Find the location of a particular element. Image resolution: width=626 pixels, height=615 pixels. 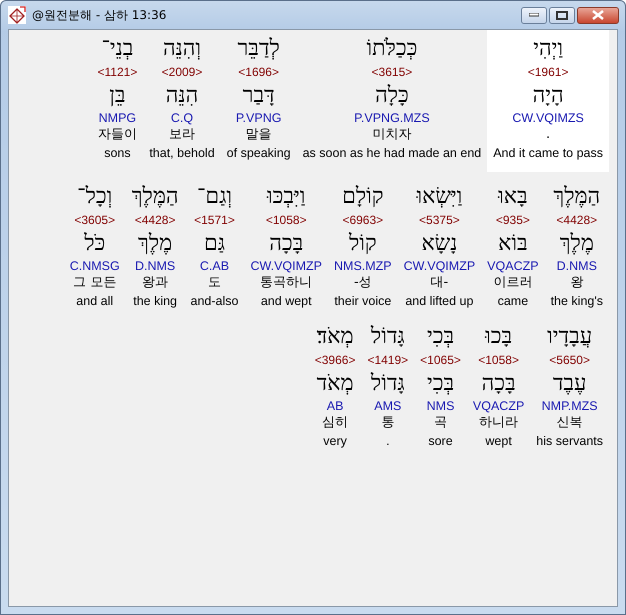

strong-number: <5375> is located at coordinates (439, 220).